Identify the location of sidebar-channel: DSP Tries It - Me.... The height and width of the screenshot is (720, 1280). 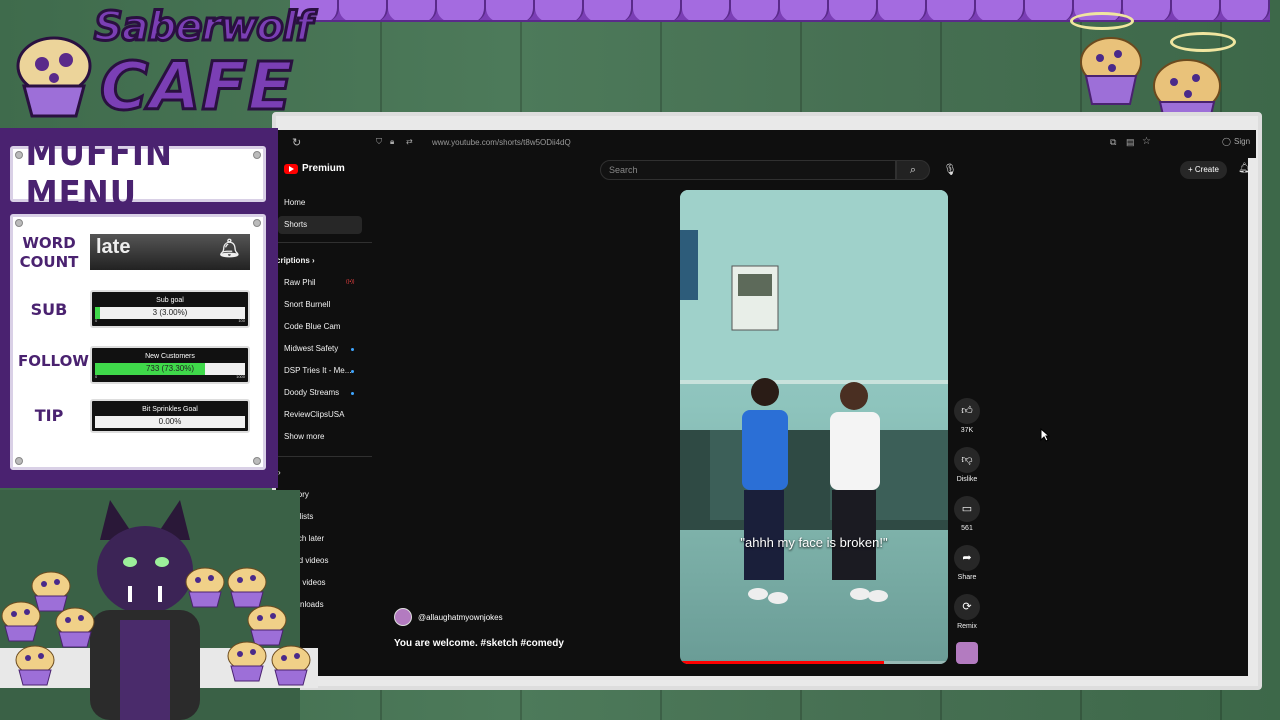
(317, 370).